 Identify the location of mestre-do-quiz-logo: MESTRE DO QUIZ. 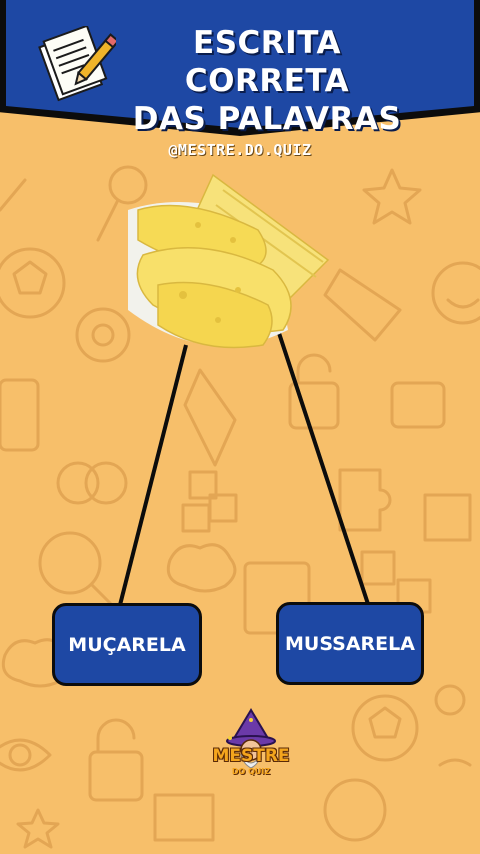
(251, 748).